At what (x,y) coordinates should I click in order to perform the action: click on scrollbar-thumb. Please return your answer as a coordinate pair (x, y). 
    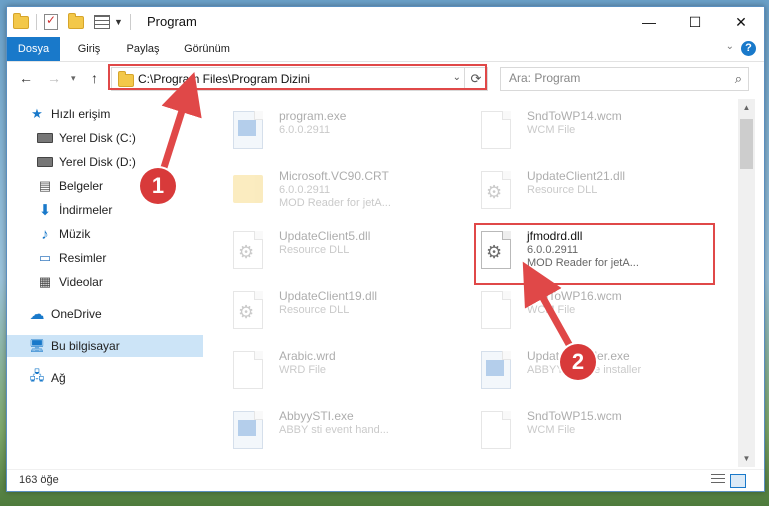
    Looking at the image, I should click on (746, 144).